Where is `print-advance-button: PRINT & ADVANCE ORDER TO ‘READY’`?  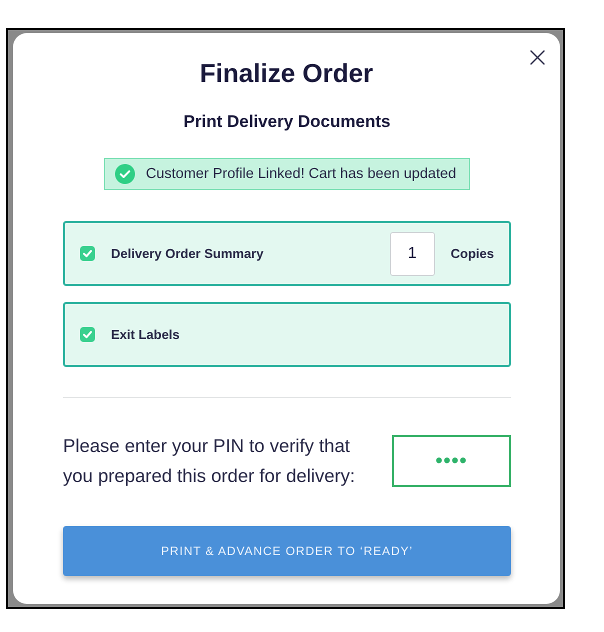 print-advance-button: PRINT & ADVANCE ORDER TO ‘READY’ is located at coordinates (287, 551).